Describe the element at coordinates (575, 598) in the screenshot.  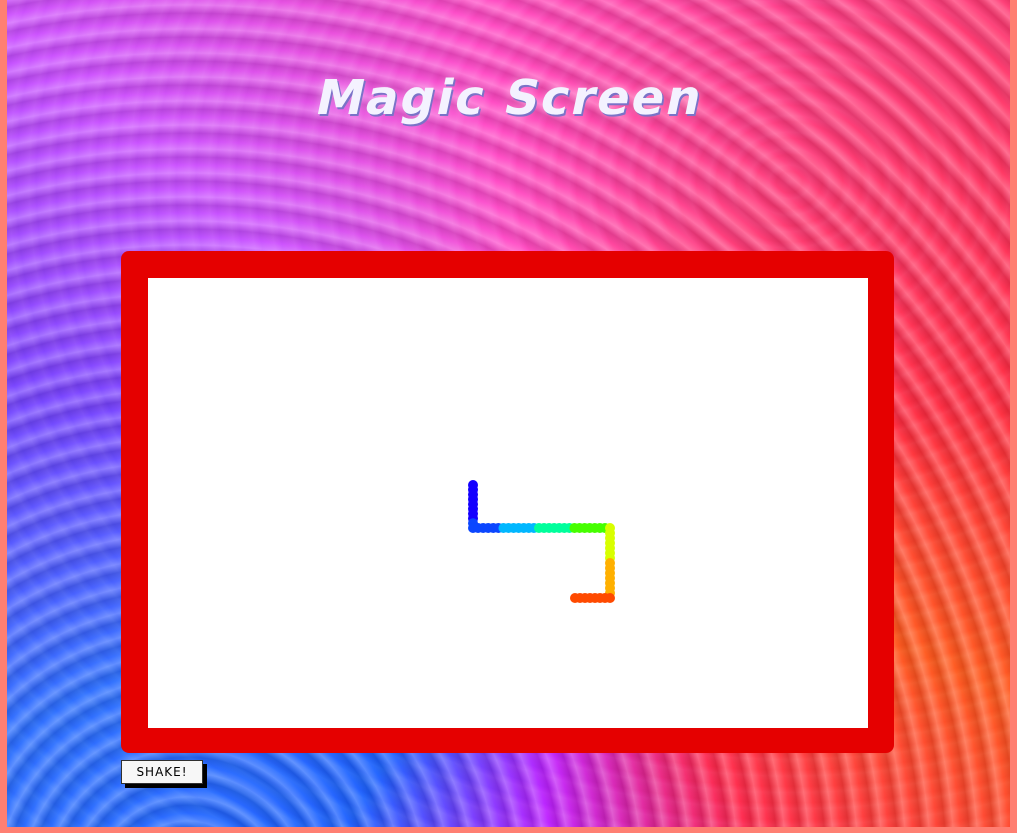
I see `line-dot` at that location.